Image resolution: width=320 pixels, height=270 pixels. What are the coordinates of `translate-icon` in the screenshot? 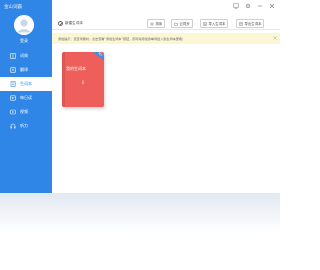 It's located at (13, 70).